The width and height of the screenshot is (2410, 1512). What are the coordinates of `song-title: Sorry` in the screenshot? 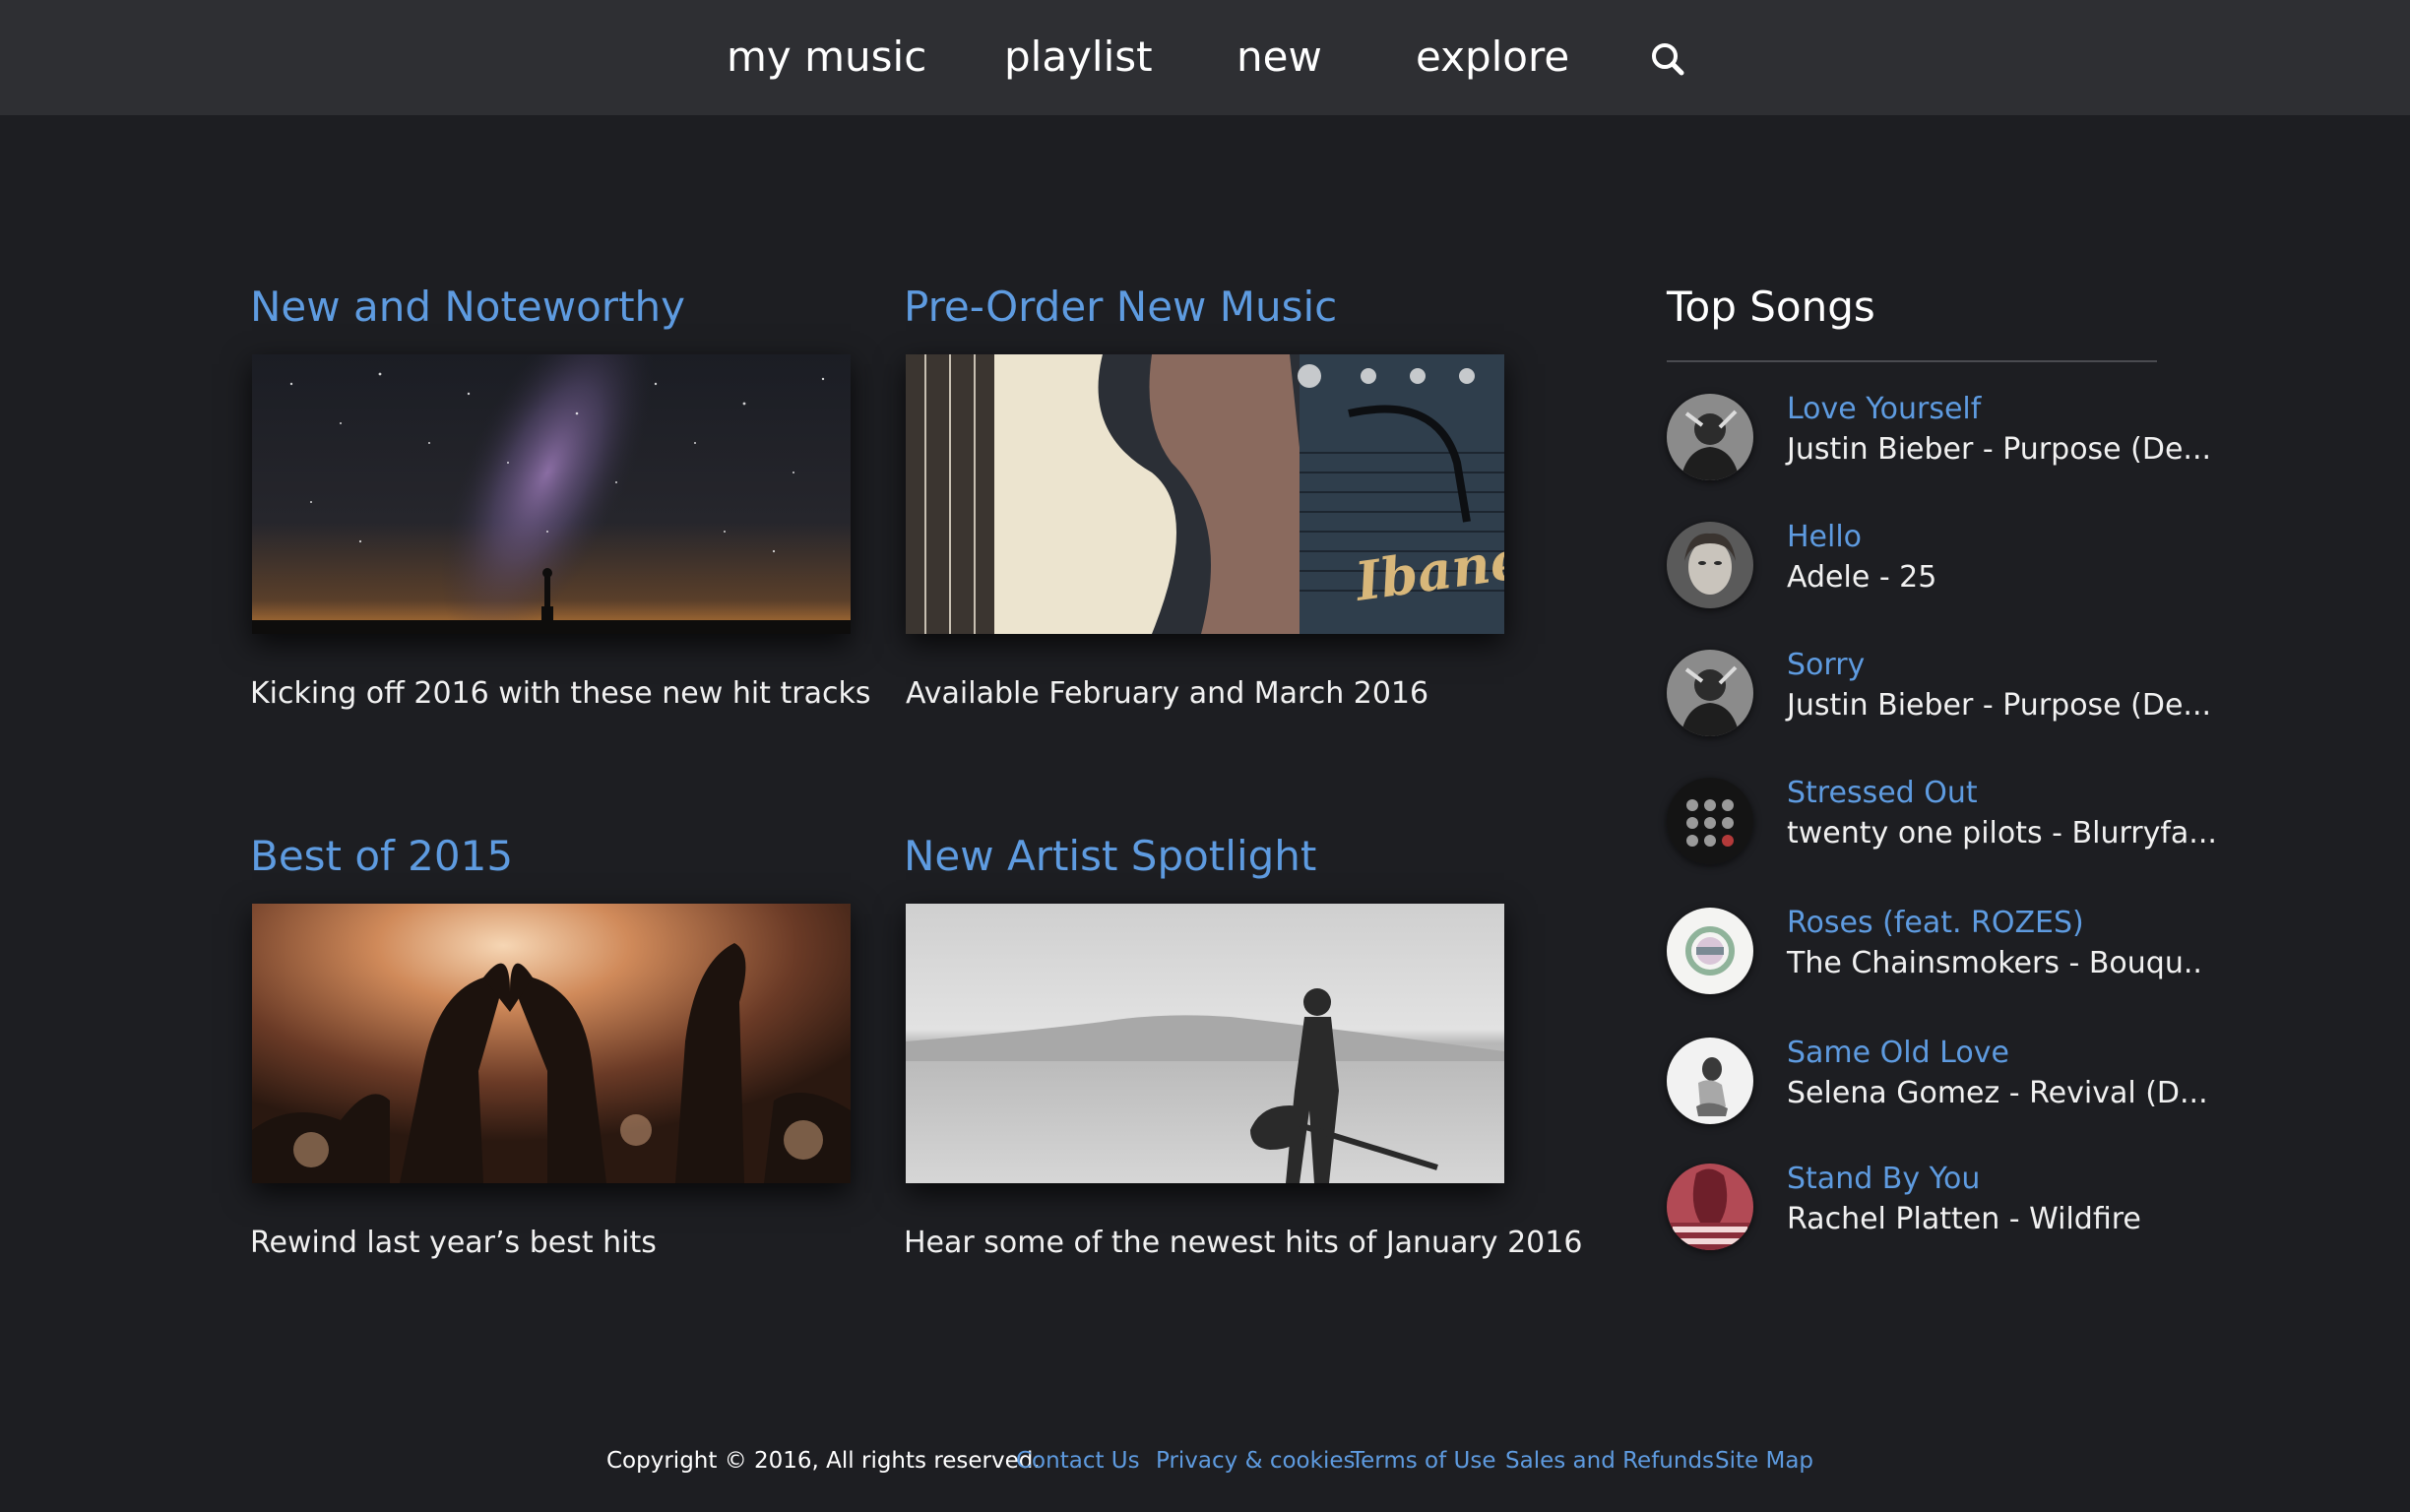 It's located at (1826, 665).